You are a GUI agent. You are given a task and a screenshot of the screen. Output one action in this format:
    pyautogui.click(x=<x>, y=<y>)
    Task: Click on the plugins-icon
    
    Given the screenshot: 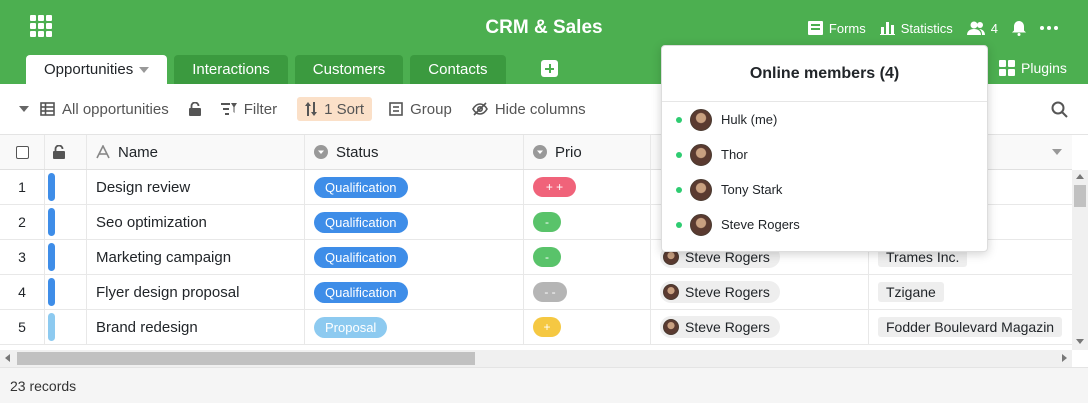 What is the action you would take?
    pyautogui.click(x=1007, y=68)
    